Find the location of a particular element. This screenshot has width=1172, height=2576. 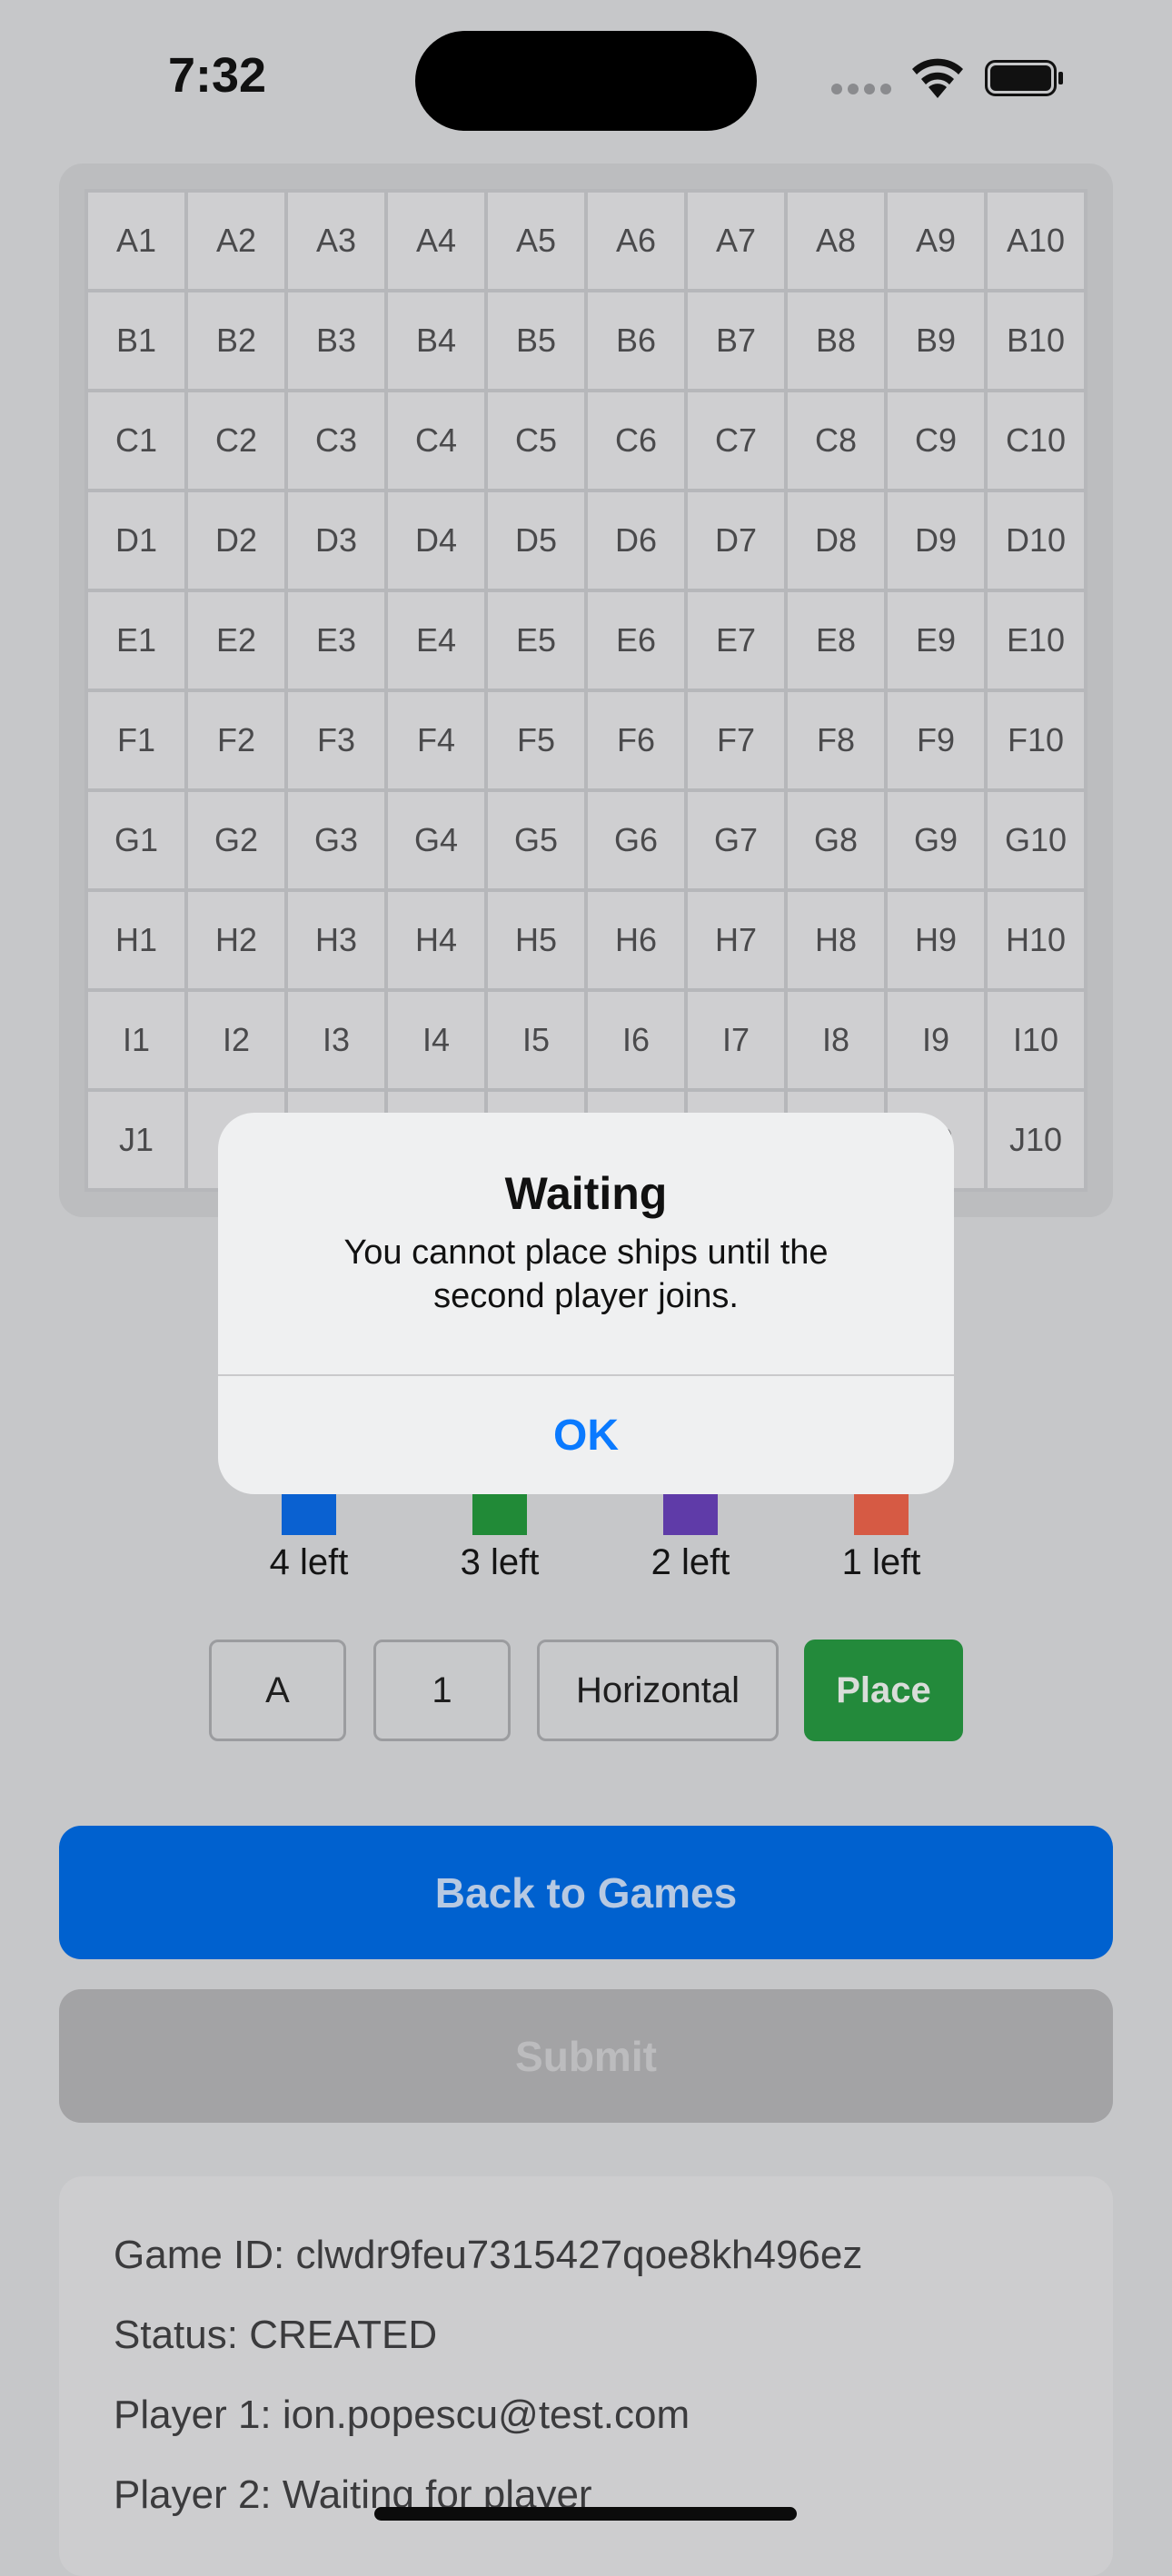

board-cell: I10 is located at coordinates (1036, 1040).